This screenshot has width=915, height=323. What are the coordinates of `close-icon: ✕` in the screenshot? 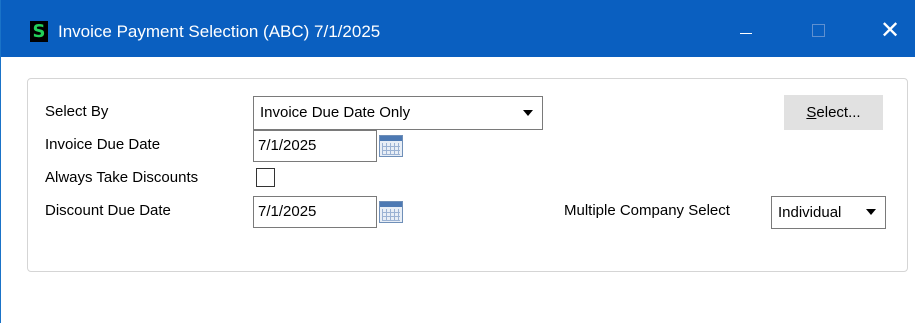 It's located at (890, 30).